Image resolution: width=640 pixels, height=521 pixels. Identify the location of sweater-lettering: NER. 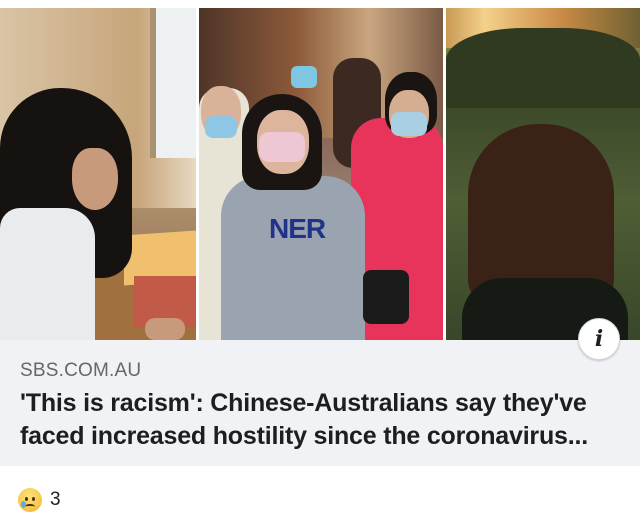
(297, 228).